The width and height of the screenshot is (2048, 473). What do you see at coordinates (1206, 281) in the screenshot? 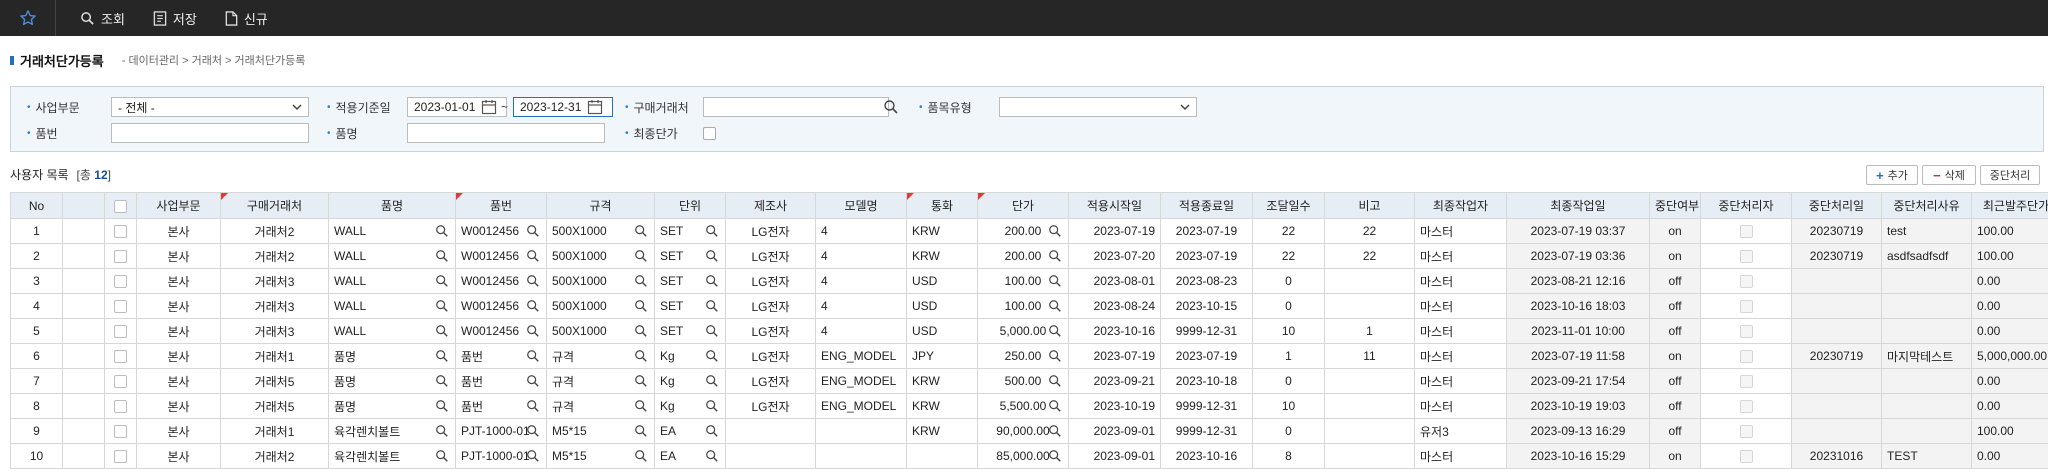
I see `table-cell: 2023-08-23` at bounding box center [1206, 281].